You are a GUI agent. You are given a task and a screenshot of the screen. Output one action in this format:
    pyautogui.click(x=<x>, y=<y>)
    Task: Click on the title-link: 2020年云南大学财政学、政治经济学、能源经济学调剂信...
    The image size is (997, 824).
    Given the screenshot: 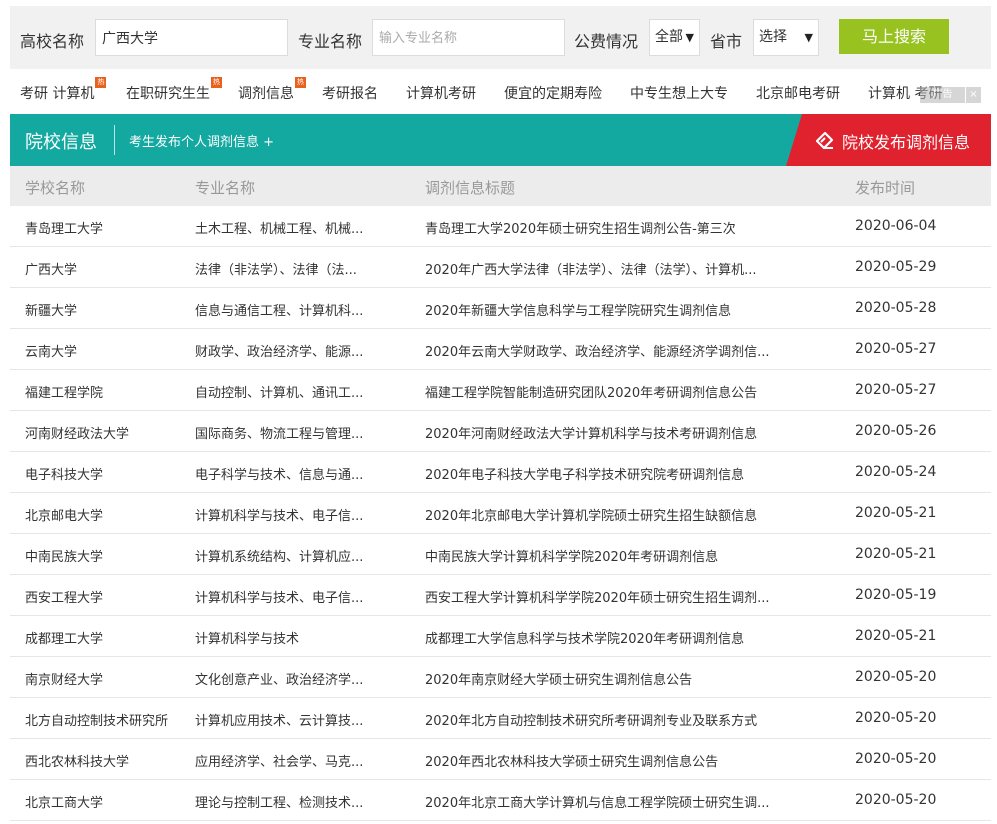 What is the action you would take?
    pyautogui.click(x=610, y=350)
    